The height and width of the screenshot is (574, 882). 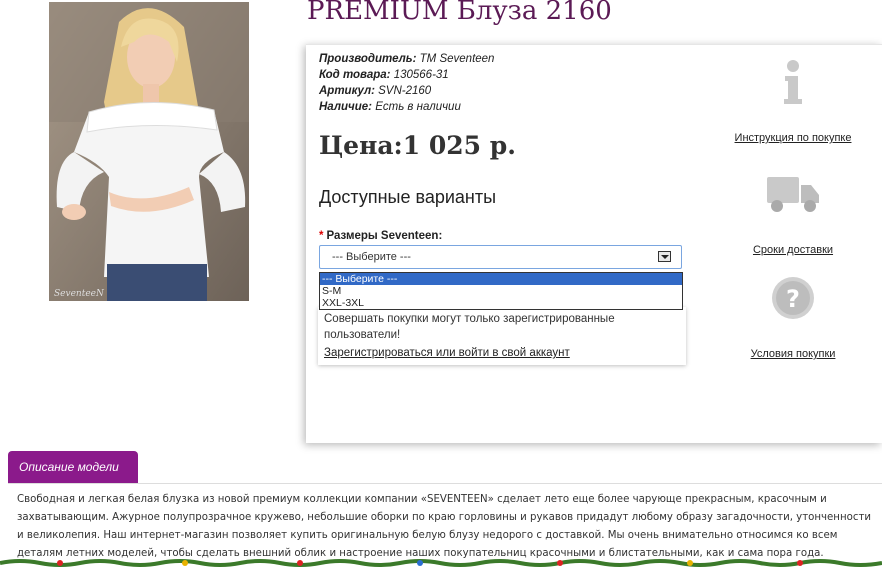 What do you see at coordinates (664, 256) in the screenshot?
I see `chevron-down-icon` at bounding box center [664, 256].